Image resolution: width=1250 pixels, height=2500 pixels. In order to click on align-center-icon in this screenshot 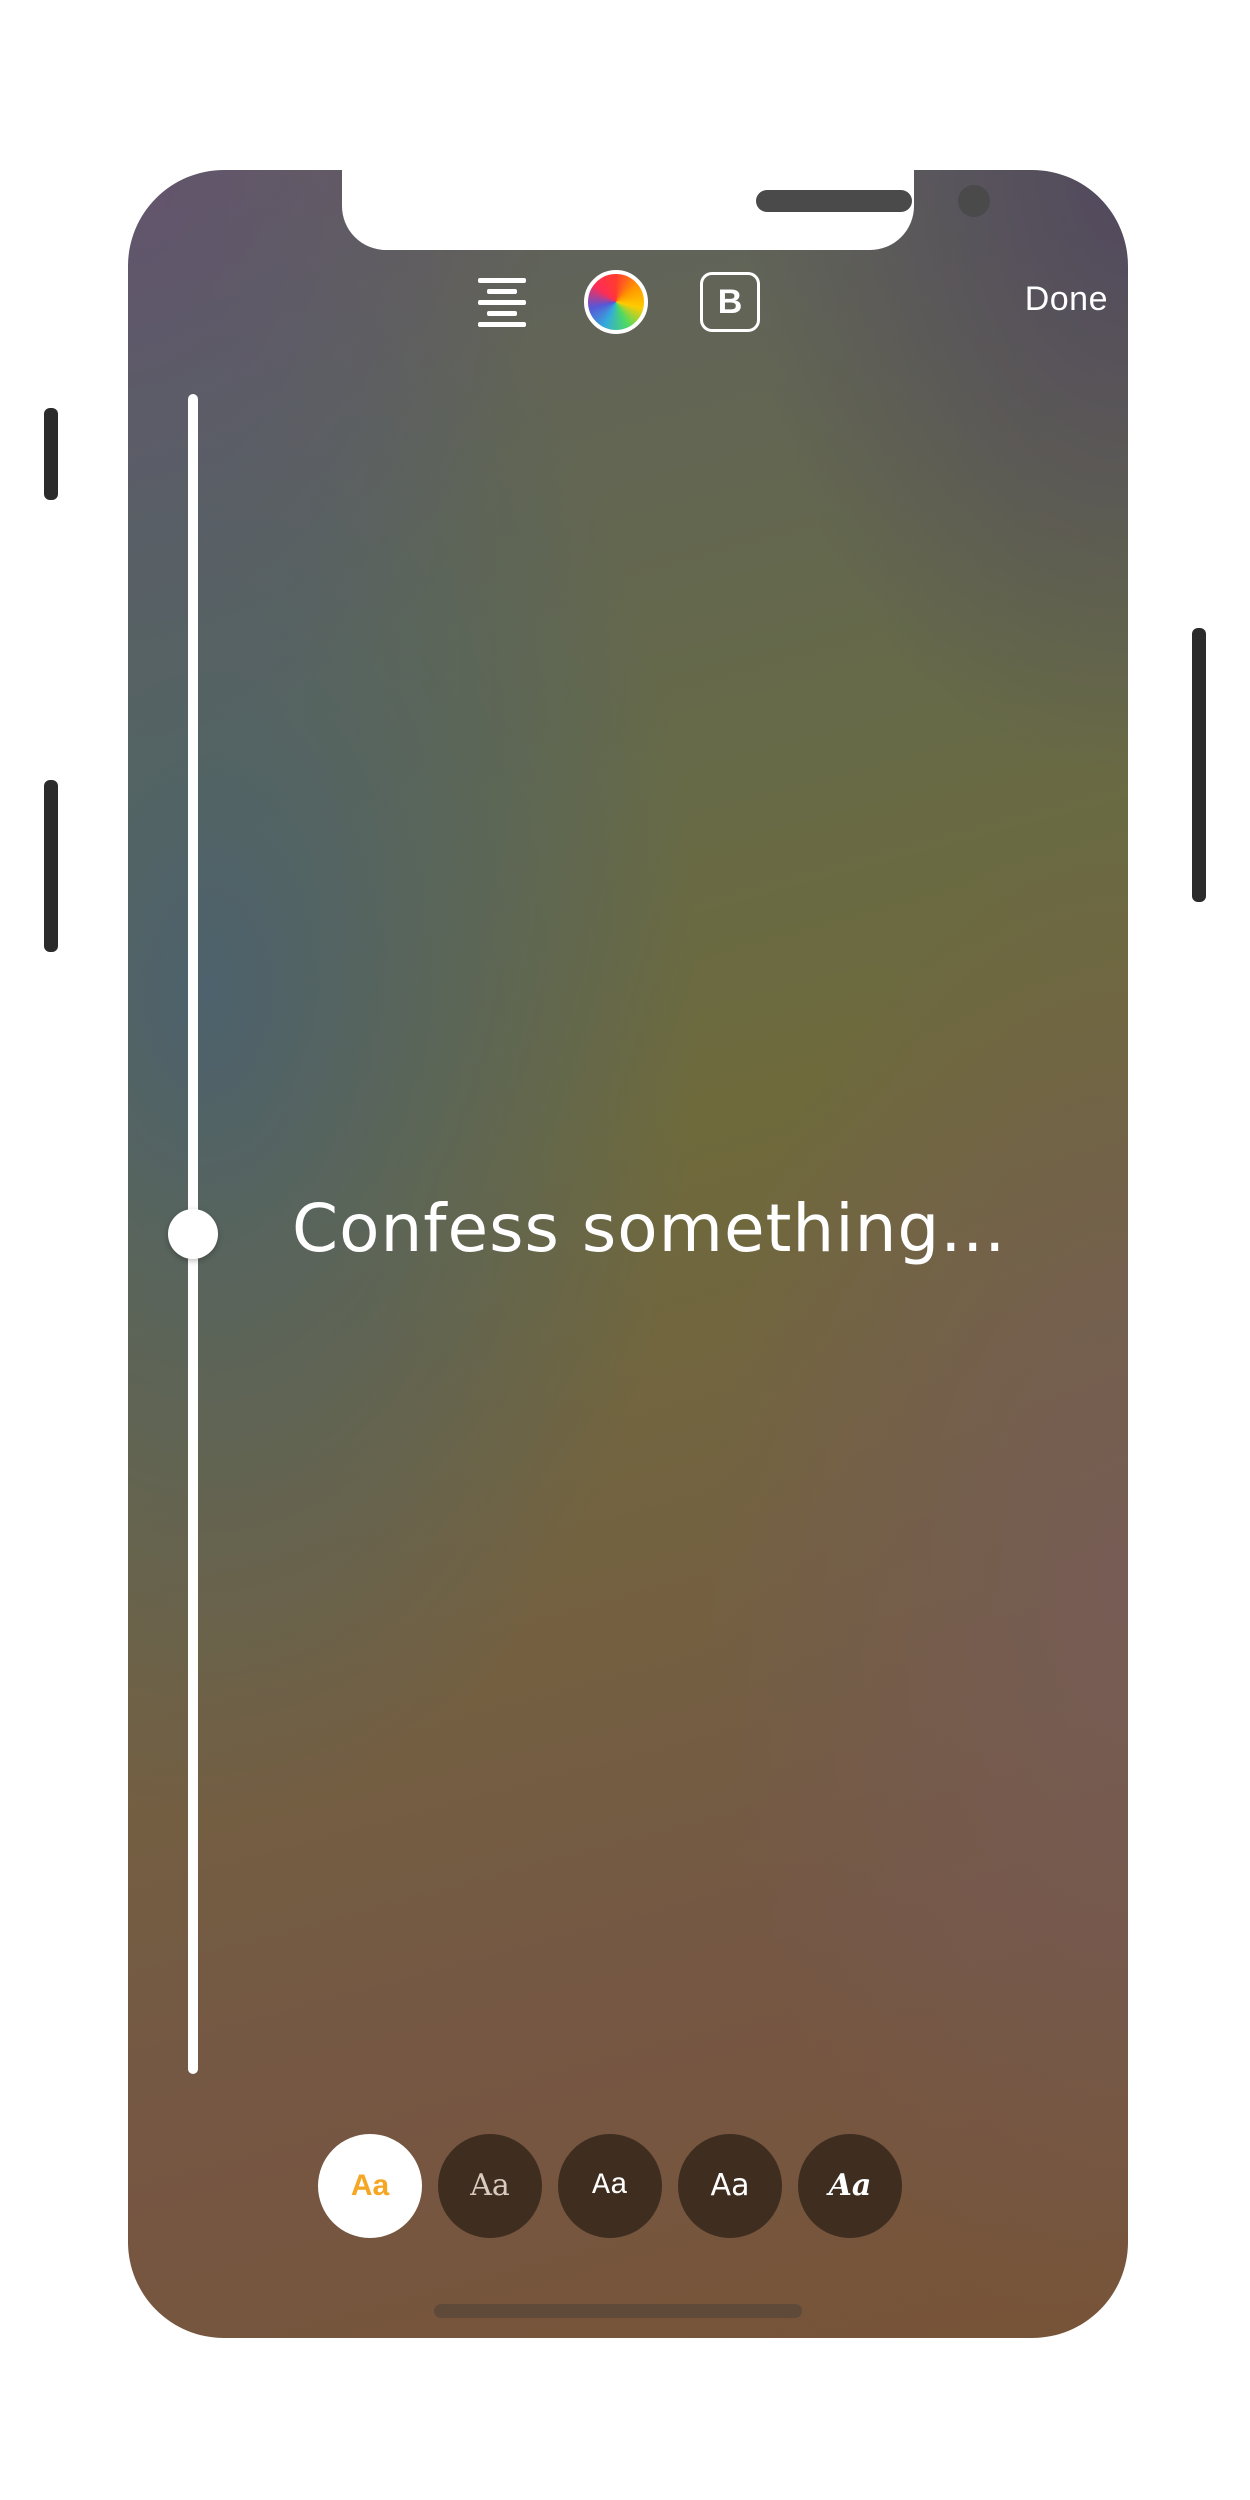, I will do `click(502, 303)`.